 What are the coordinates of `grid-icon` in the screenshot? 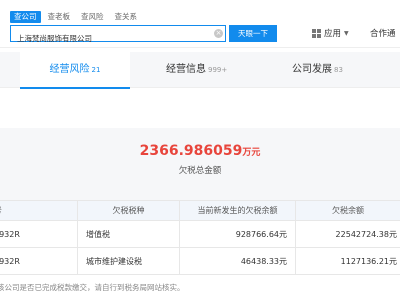 It's located at (316, 33).